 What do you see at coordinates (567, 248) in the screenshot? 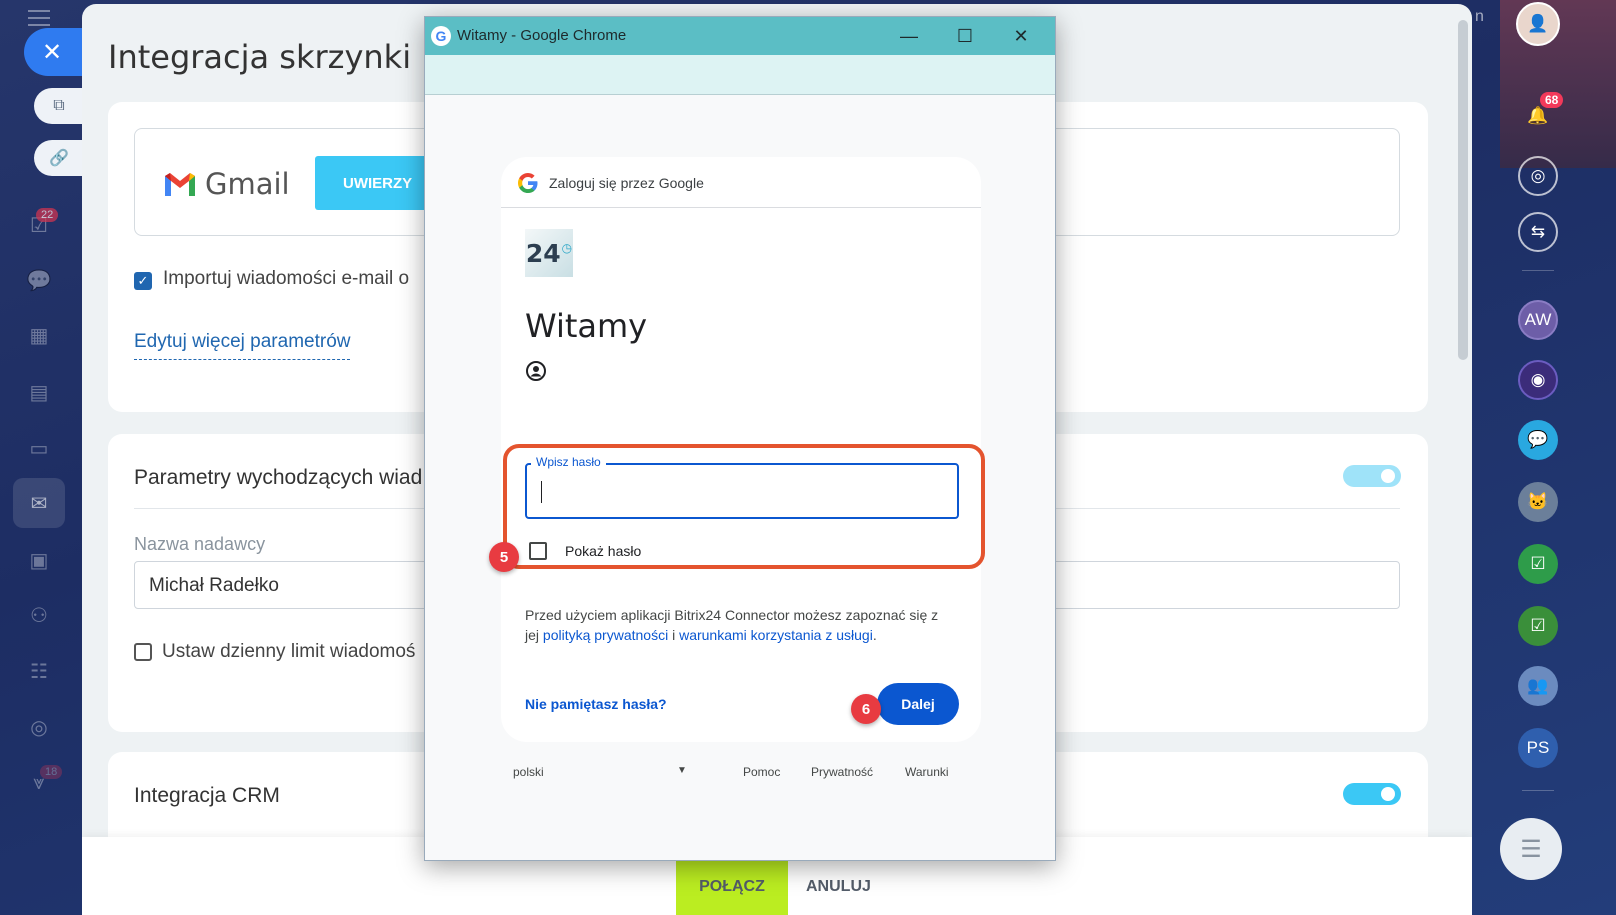
I see `clock-icon: ◷` at bounding box center [567, 248].